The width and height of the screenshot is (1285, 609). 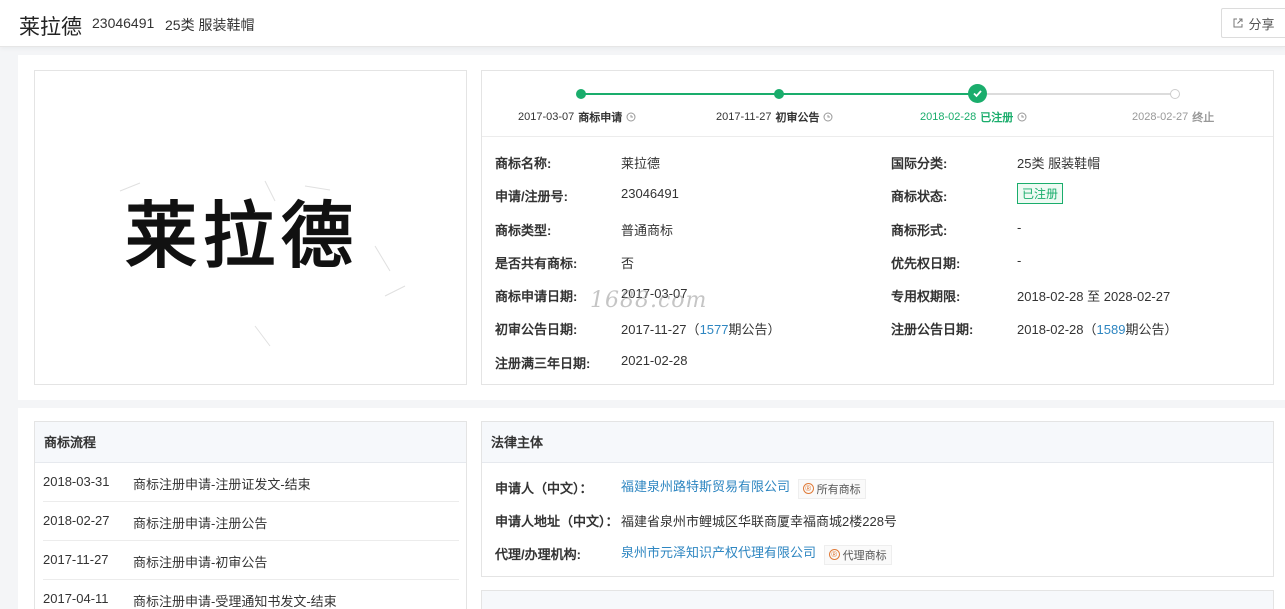 I want to click on next-panel-header, so click(x=877, y=599).